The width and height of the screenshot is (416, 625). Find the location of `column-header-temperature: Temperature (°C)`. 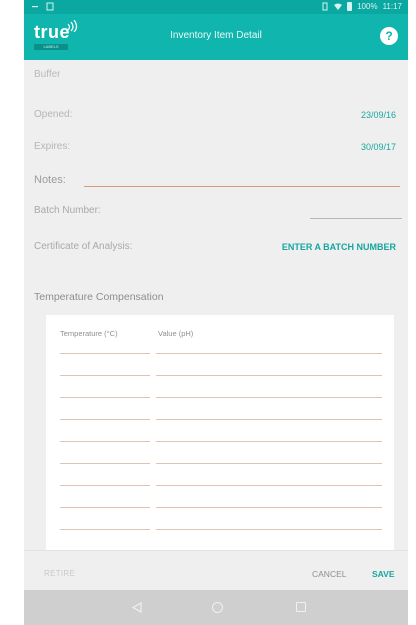

column-header-temperature: Temperature (°C) is located at coordinates (89, 333).